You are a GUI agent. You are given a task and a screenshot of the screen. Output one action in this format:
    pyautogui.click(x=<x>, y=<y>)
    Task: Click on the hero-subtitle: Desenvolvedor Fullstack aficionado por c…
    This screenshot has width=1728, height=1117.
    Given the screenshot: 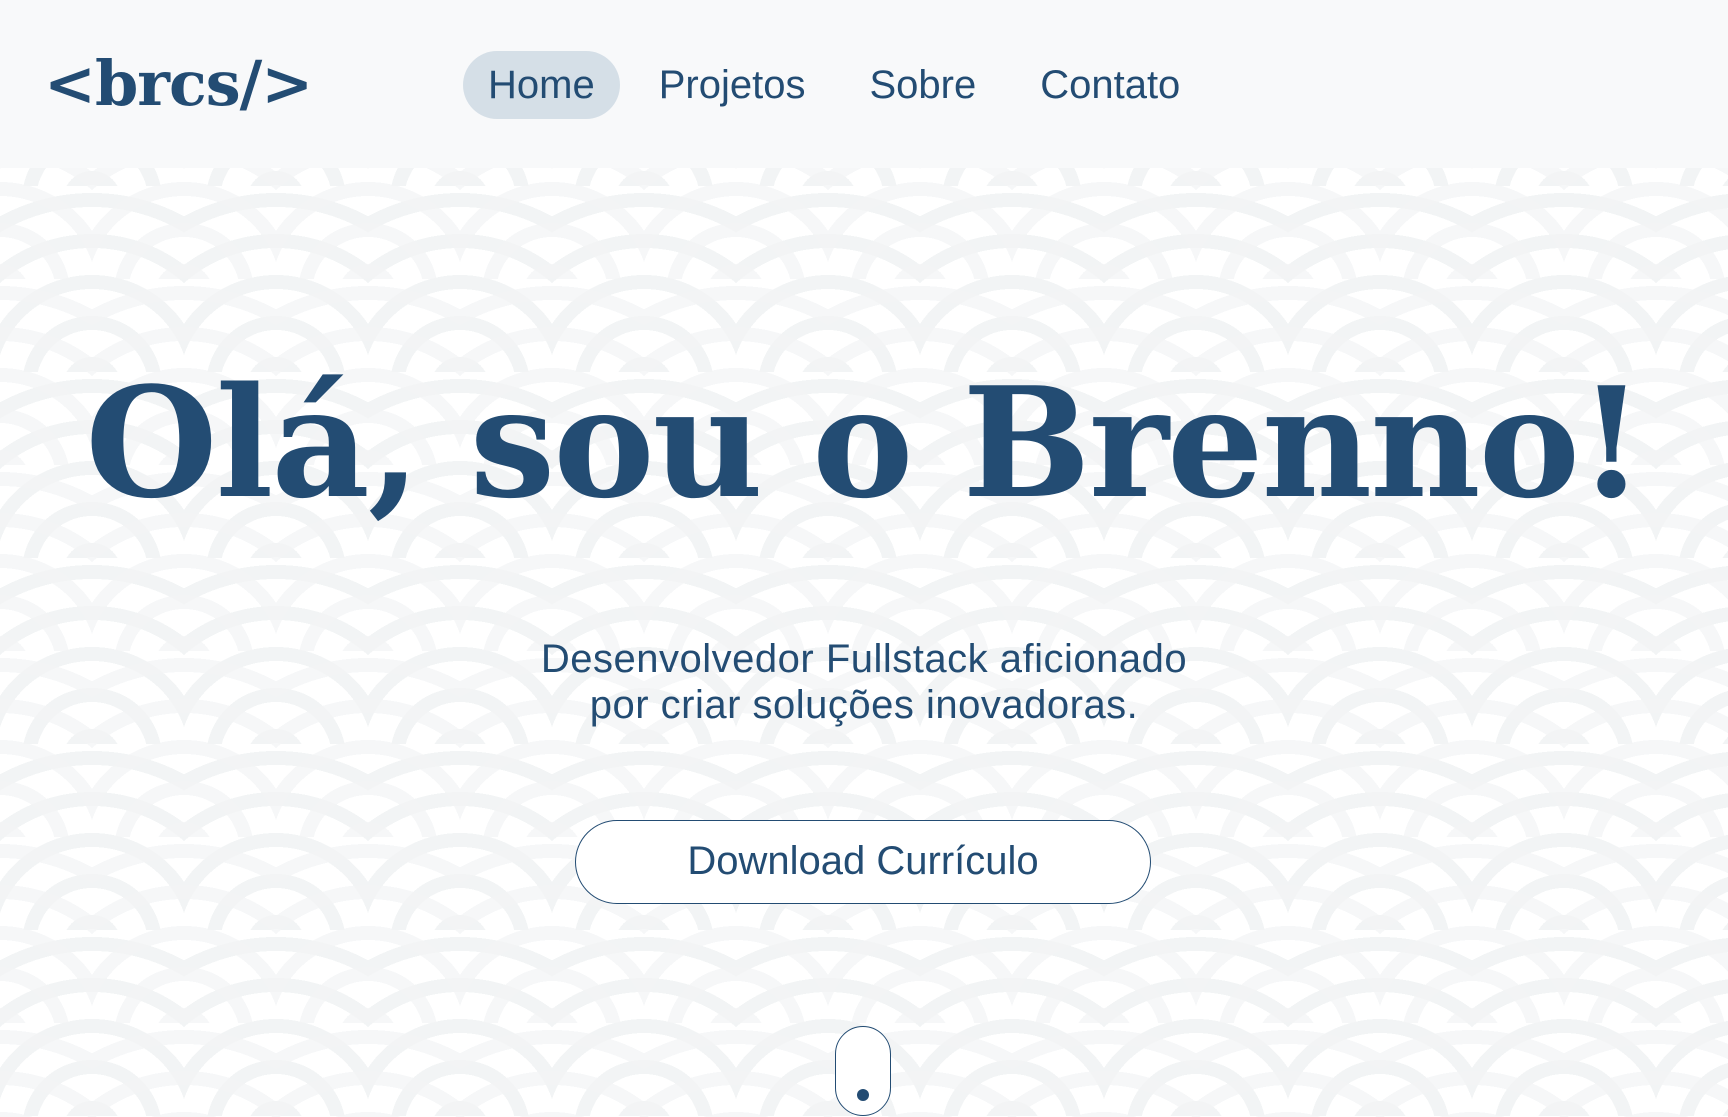 What is the action you would take?
    pyautogui.click(x=864, y=682)
    